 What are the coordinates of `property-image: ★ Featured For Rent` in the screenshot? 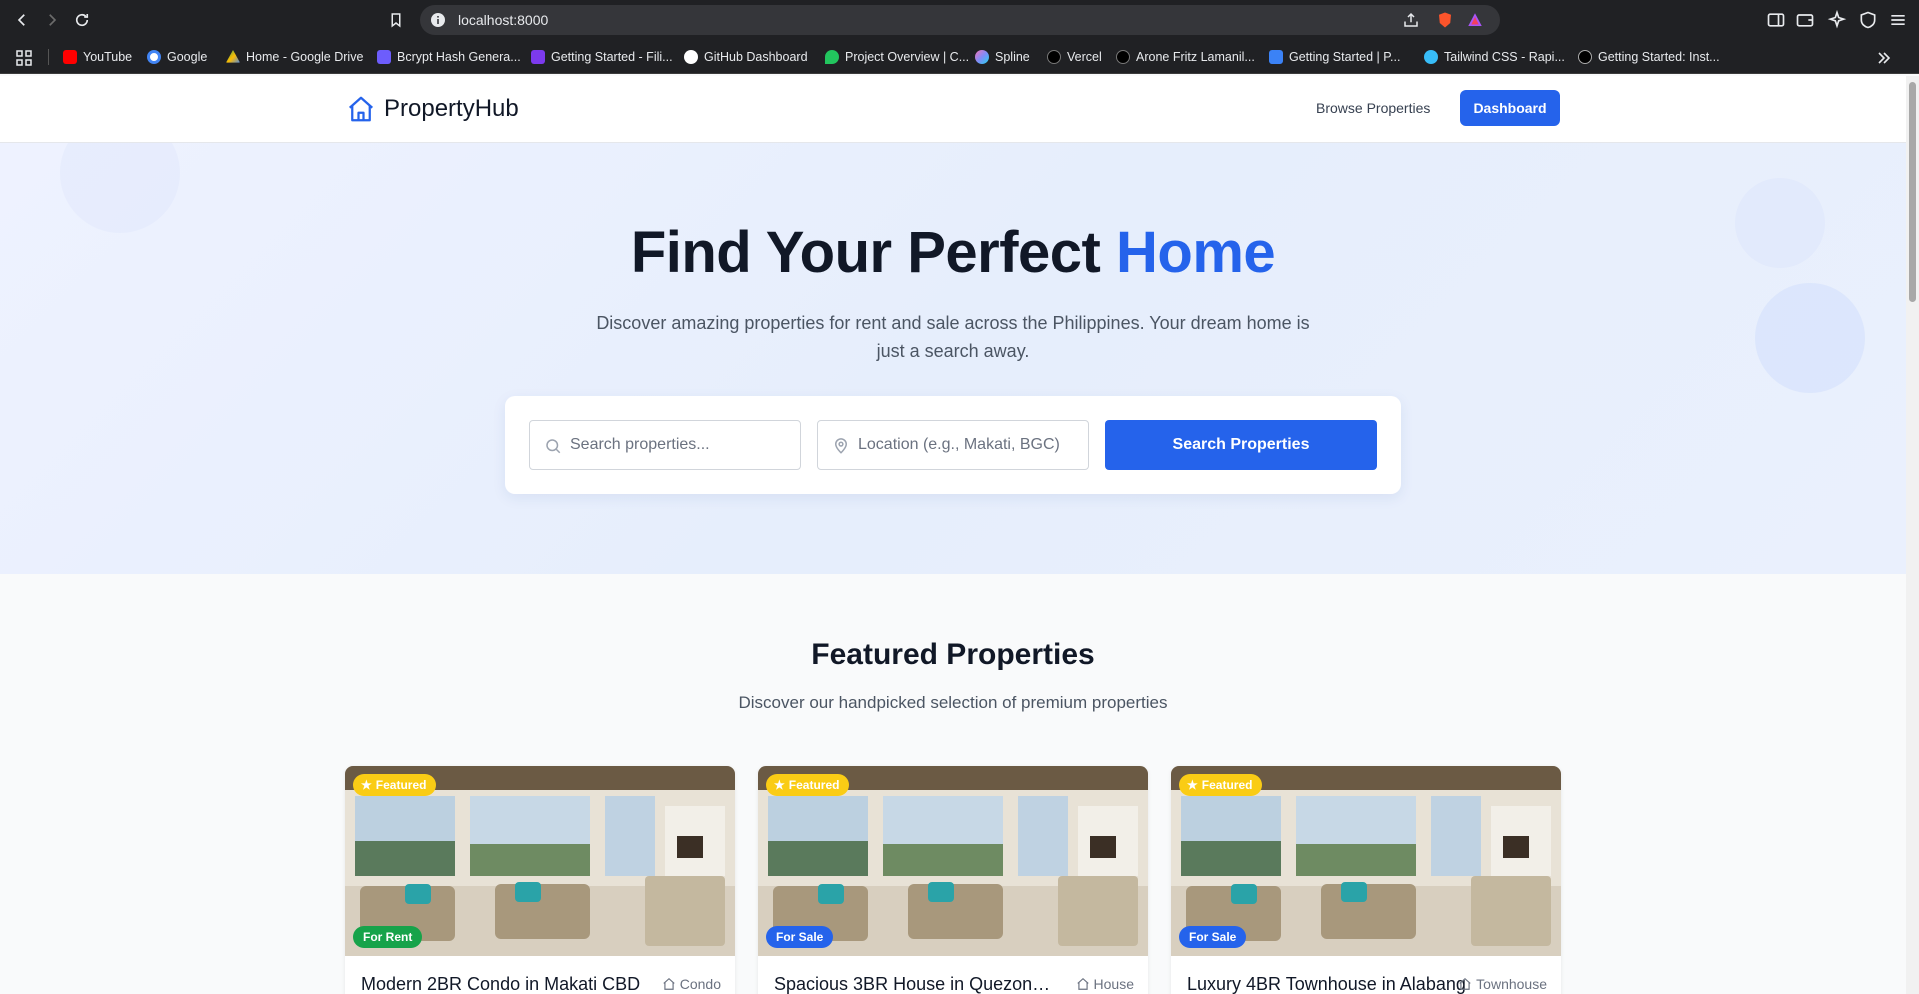 It's located at (540, 861).